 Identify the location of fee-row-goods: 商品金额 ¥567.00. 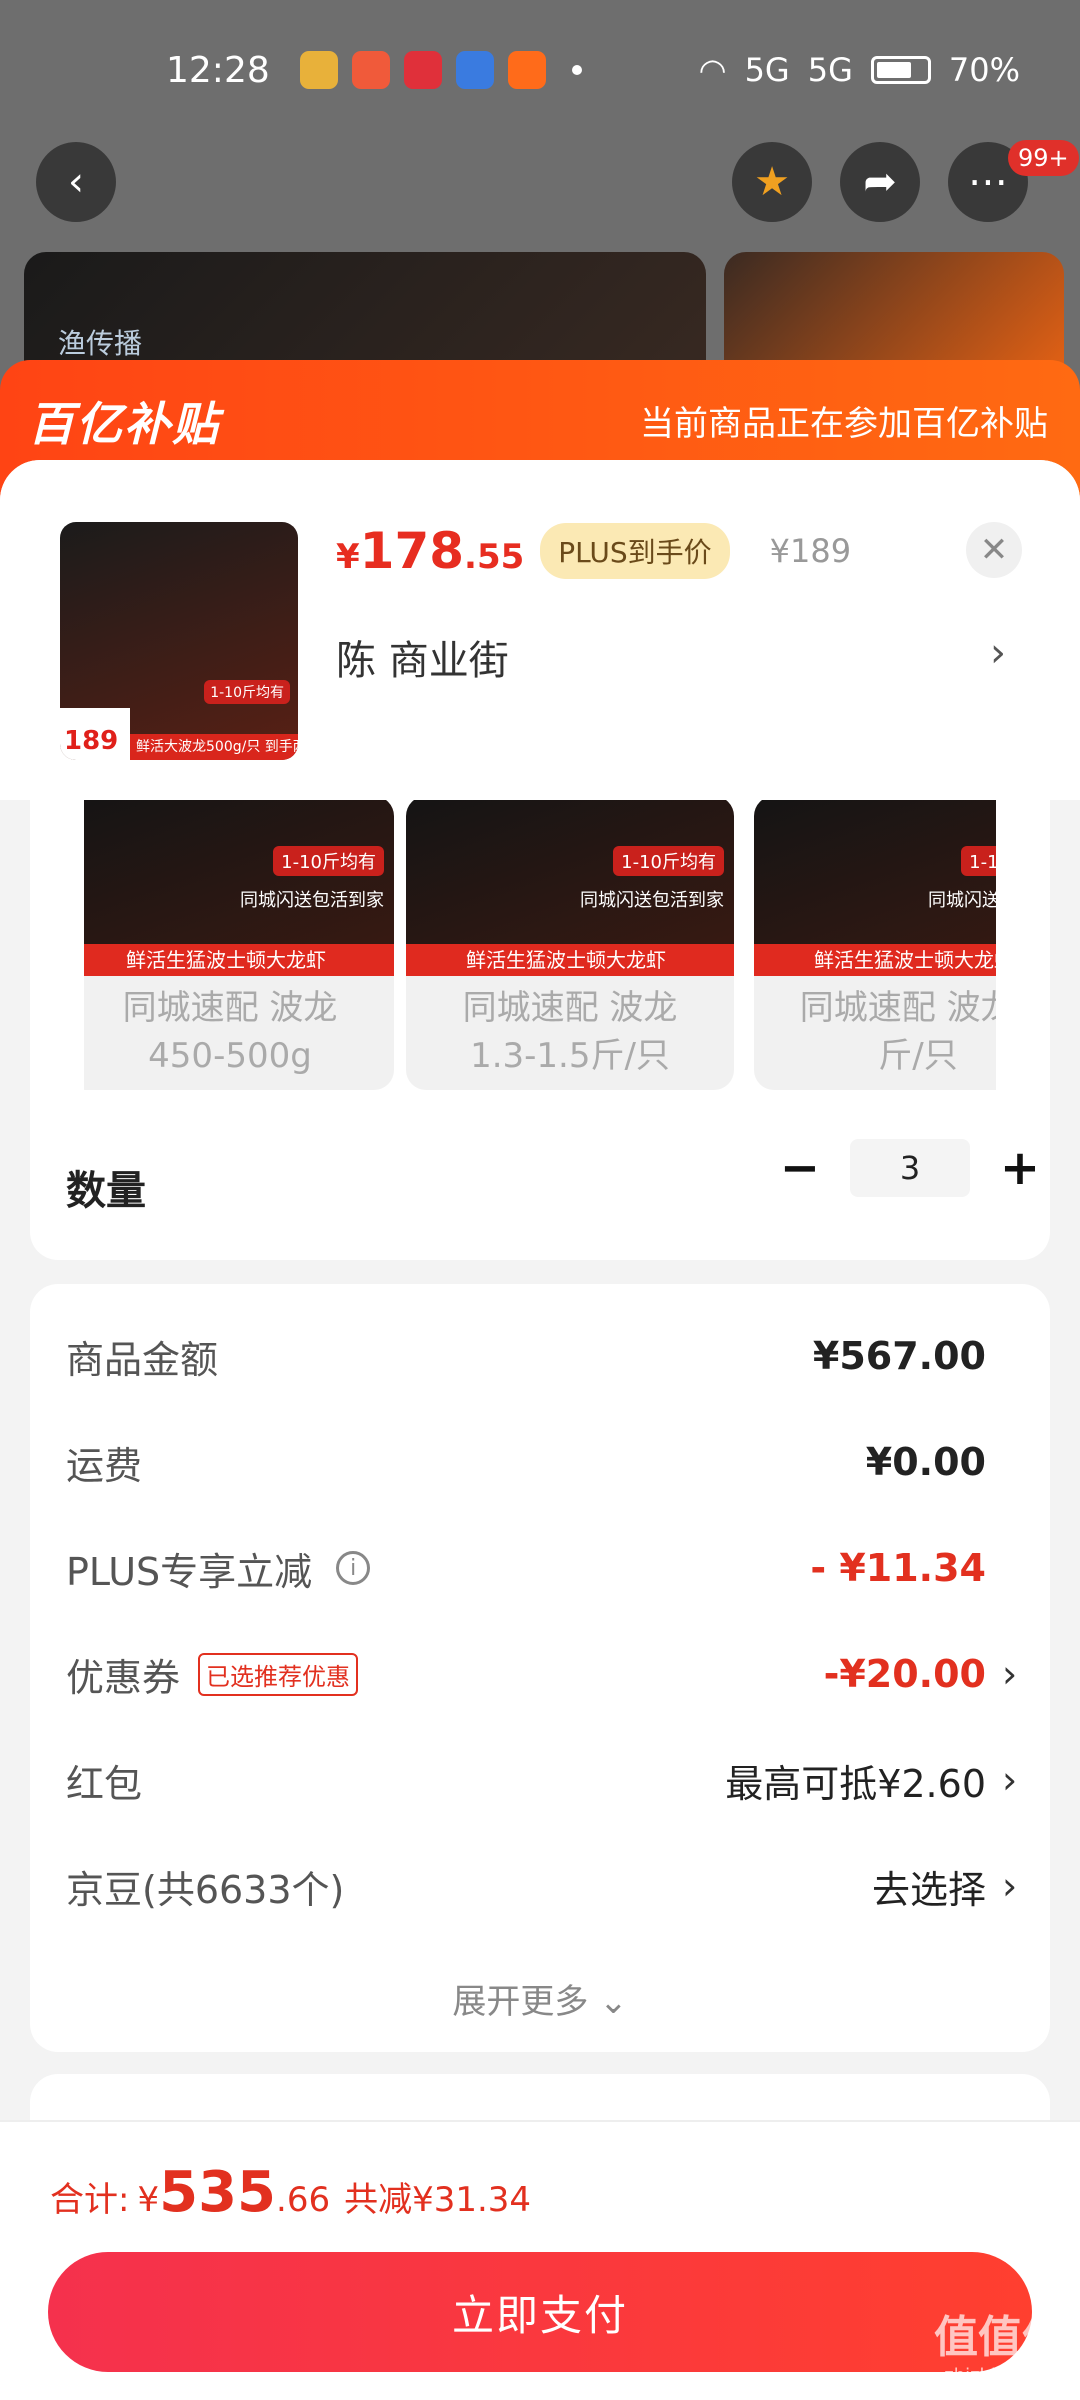
(546, 1356).